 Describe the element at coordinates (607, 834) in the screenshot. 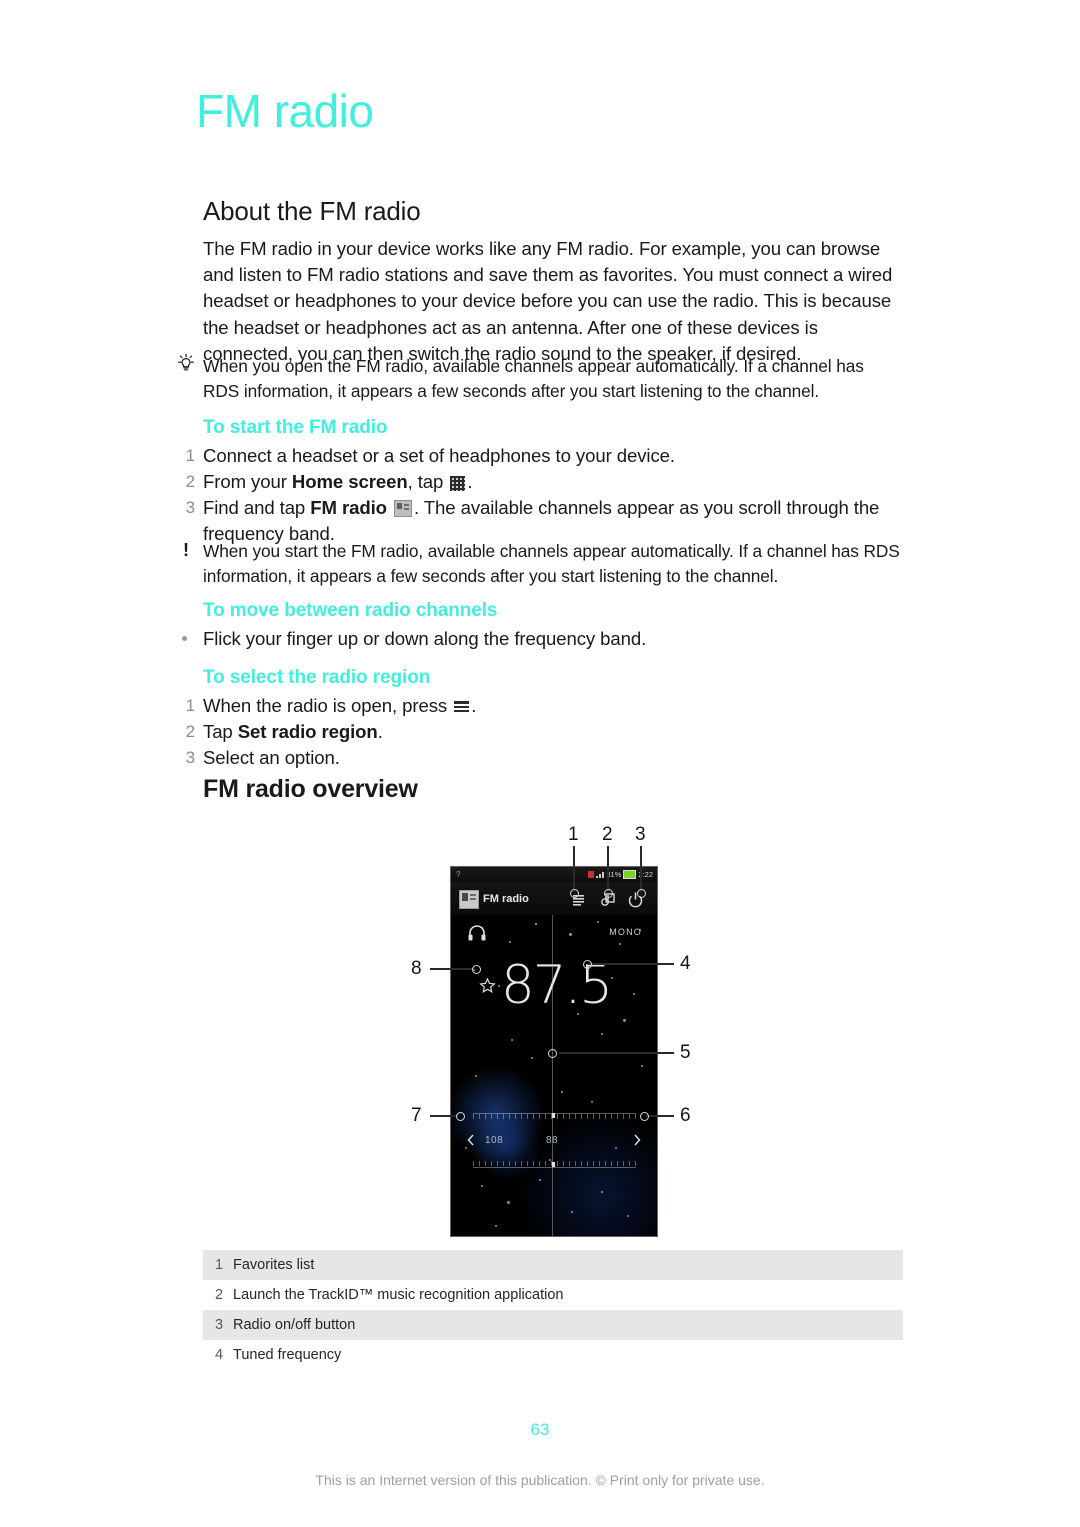

I see `callout-2: 2` at that location.